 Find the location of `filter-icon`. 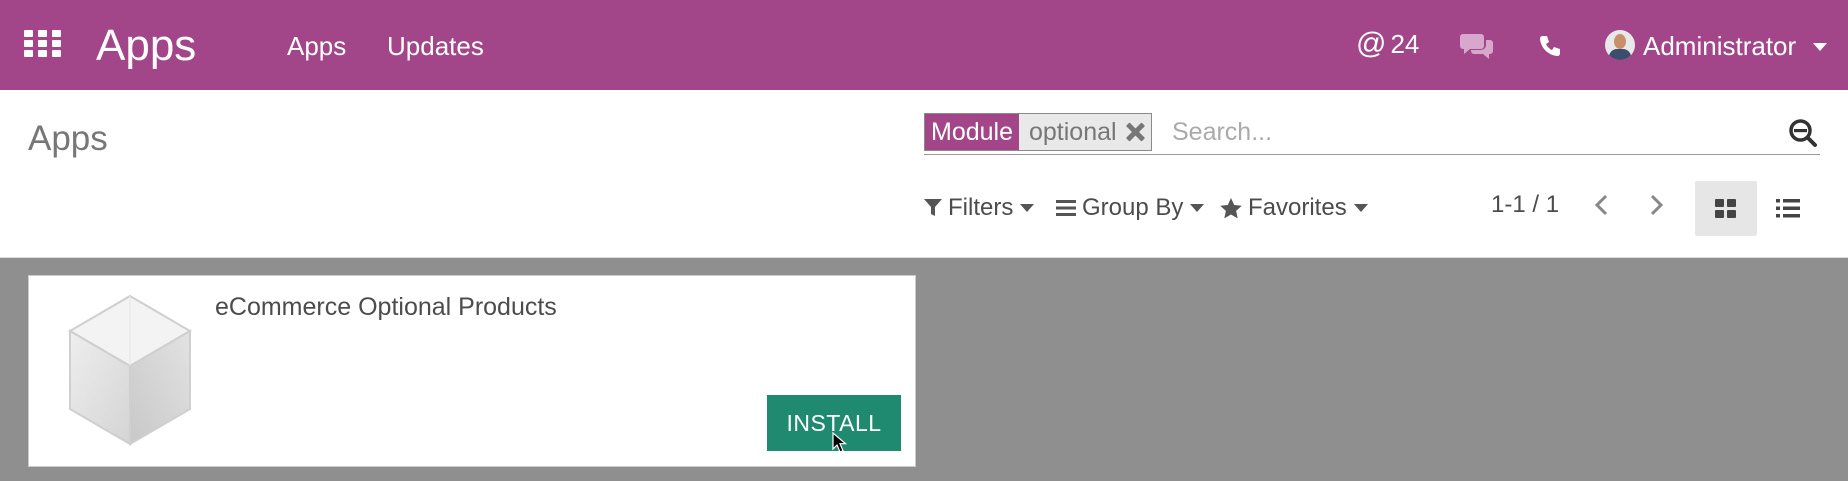

filter-icon is located at coordinates (933, 207).